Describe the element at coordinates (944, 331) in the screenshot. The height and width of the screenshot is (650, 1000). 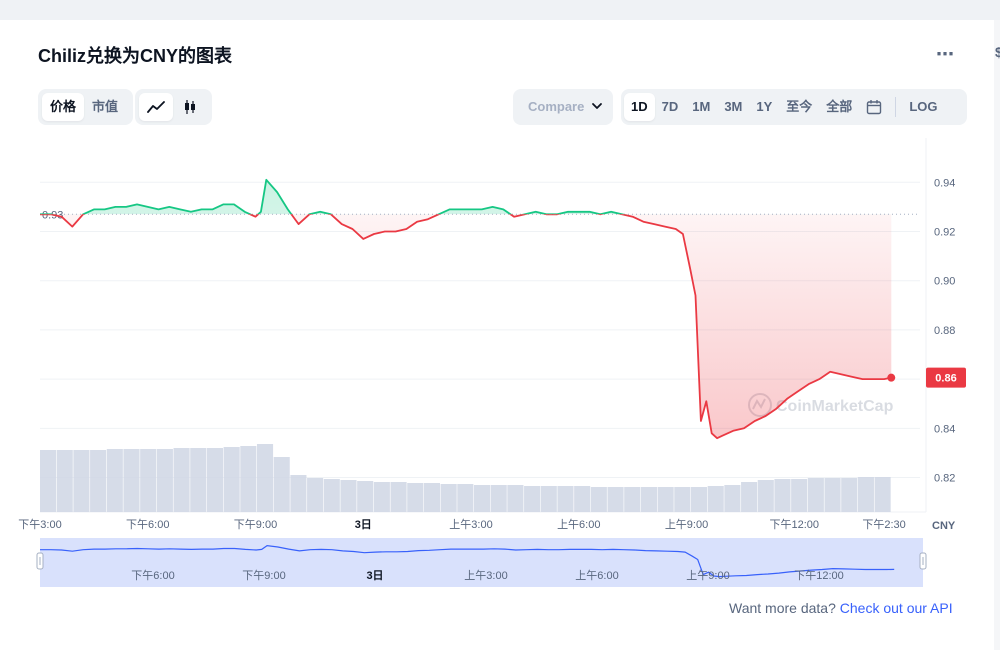
I see `y-tick-label: 0.88` at that location.